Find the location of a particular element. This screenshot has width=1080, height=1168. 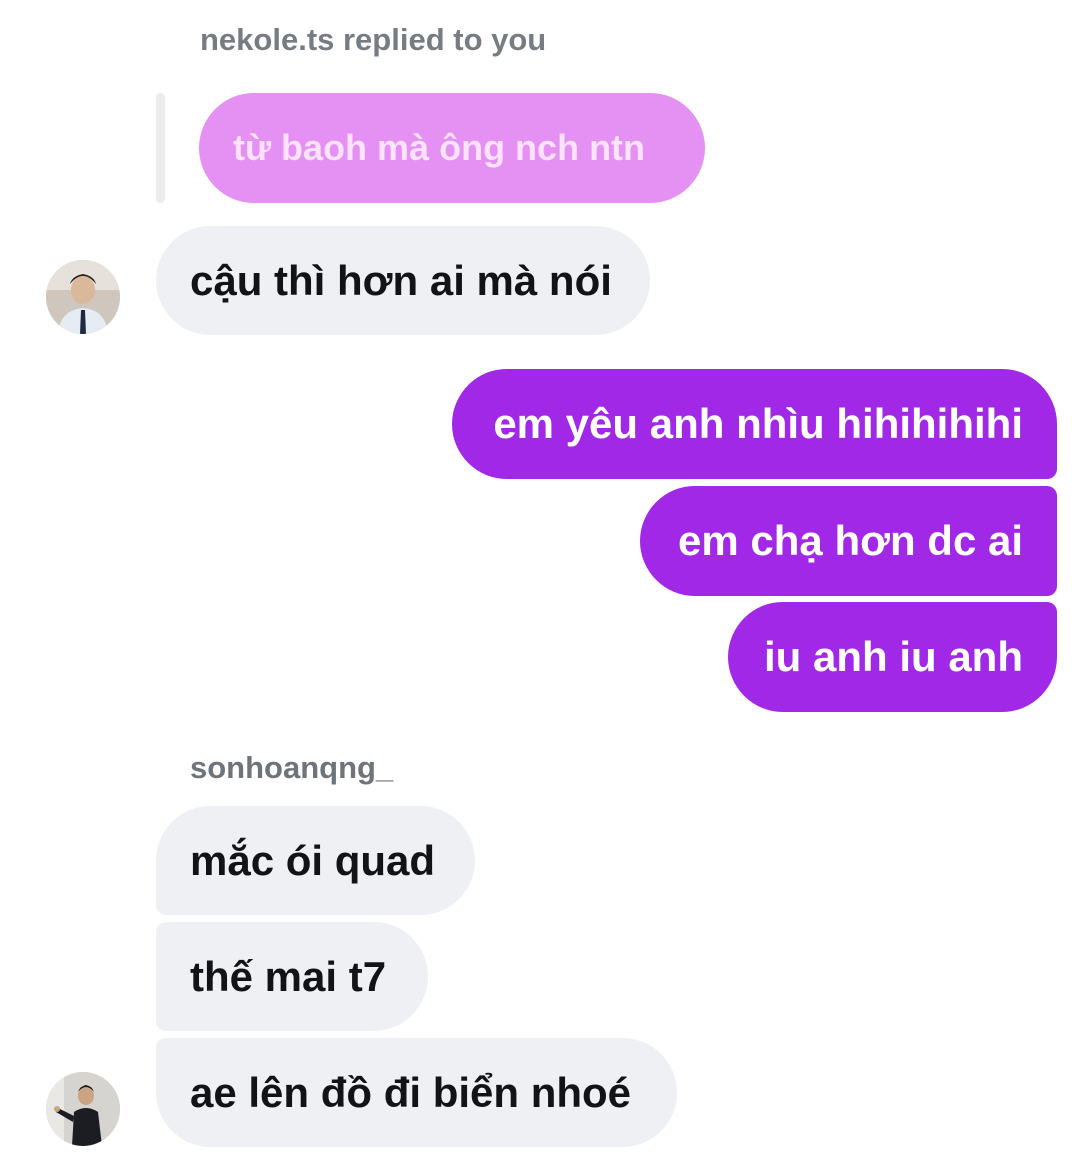

message-text: iu anh iu anh is located at coordinates (893, 656).